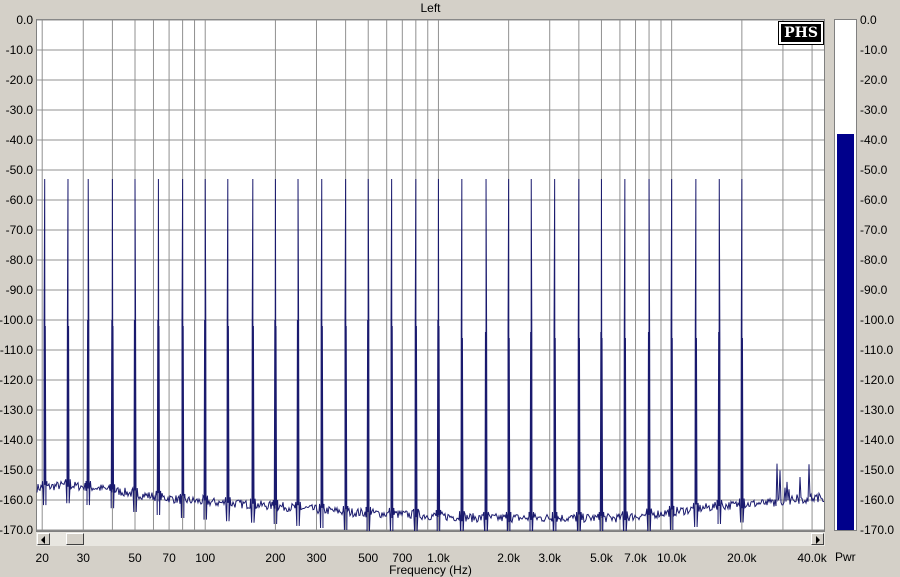 The width and height of the screenshot is (900, 577). Describe the element at coordinates (877, 500) in the screenshot. I see `meter-tick-label: -160.0` at that location.